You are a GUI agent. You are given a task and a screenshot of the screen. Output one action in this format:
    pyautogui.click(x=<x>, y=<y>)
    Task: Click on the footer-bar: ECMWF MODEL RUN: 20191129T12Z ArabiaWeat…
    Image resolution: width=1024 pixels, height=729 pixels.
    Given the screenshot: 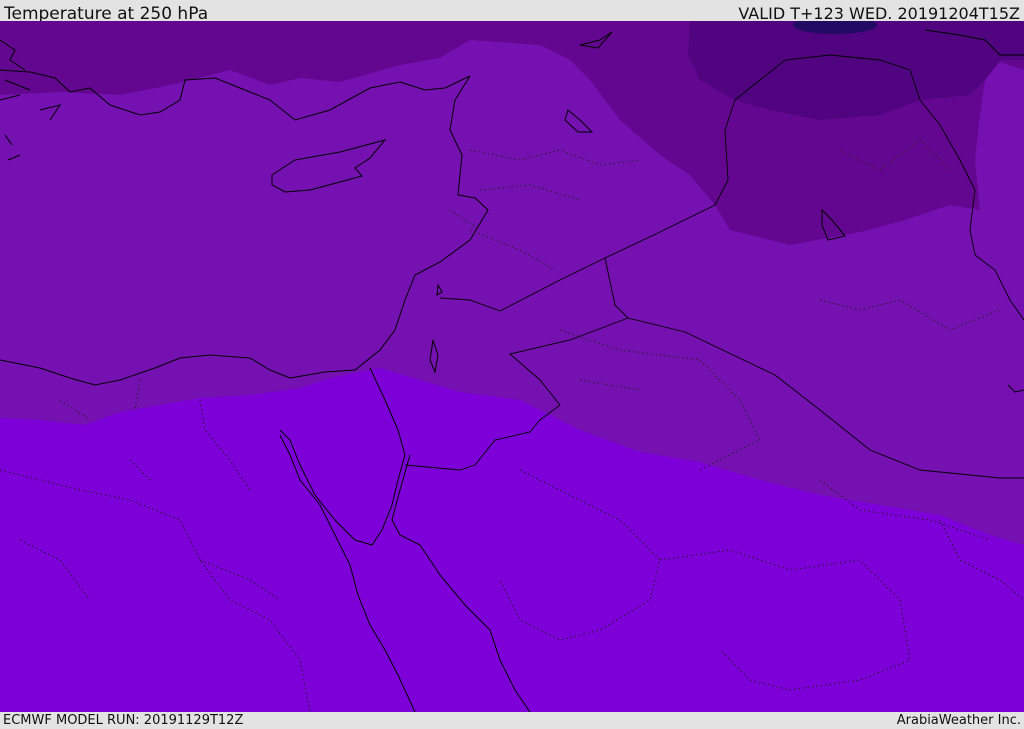 What is the action you would take?
    pyautogui.click(x=512, y=720)
    